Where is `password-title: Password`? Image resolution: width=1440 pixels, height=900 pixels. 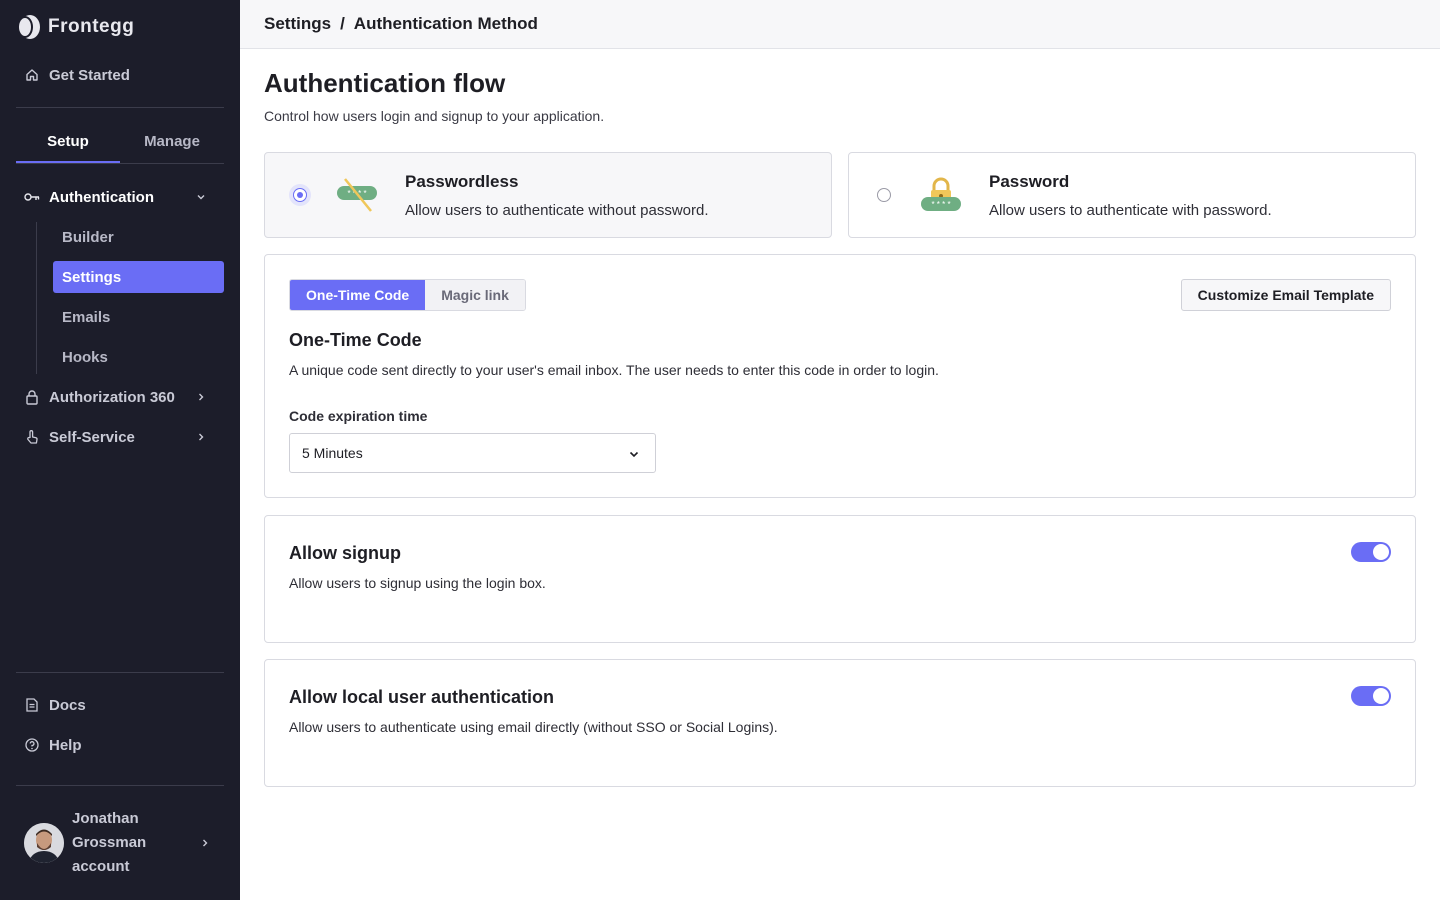
password-title: Password is located at coordinates (1029, 181).